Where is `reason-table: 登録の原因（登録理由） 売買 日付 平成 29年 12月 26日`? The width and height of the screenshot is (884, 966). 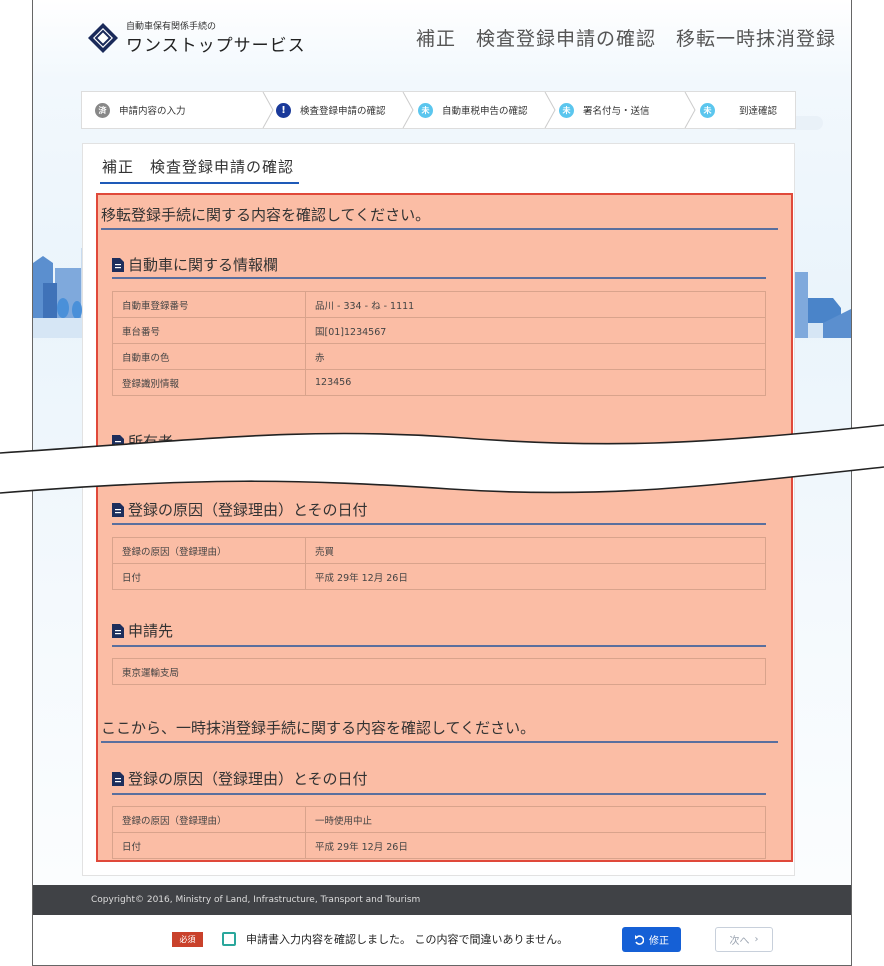
reason-table: 登録の原因（登録理由） 売買 日付 平成 29年 12月 26日 is located at coordinates (439, 563).